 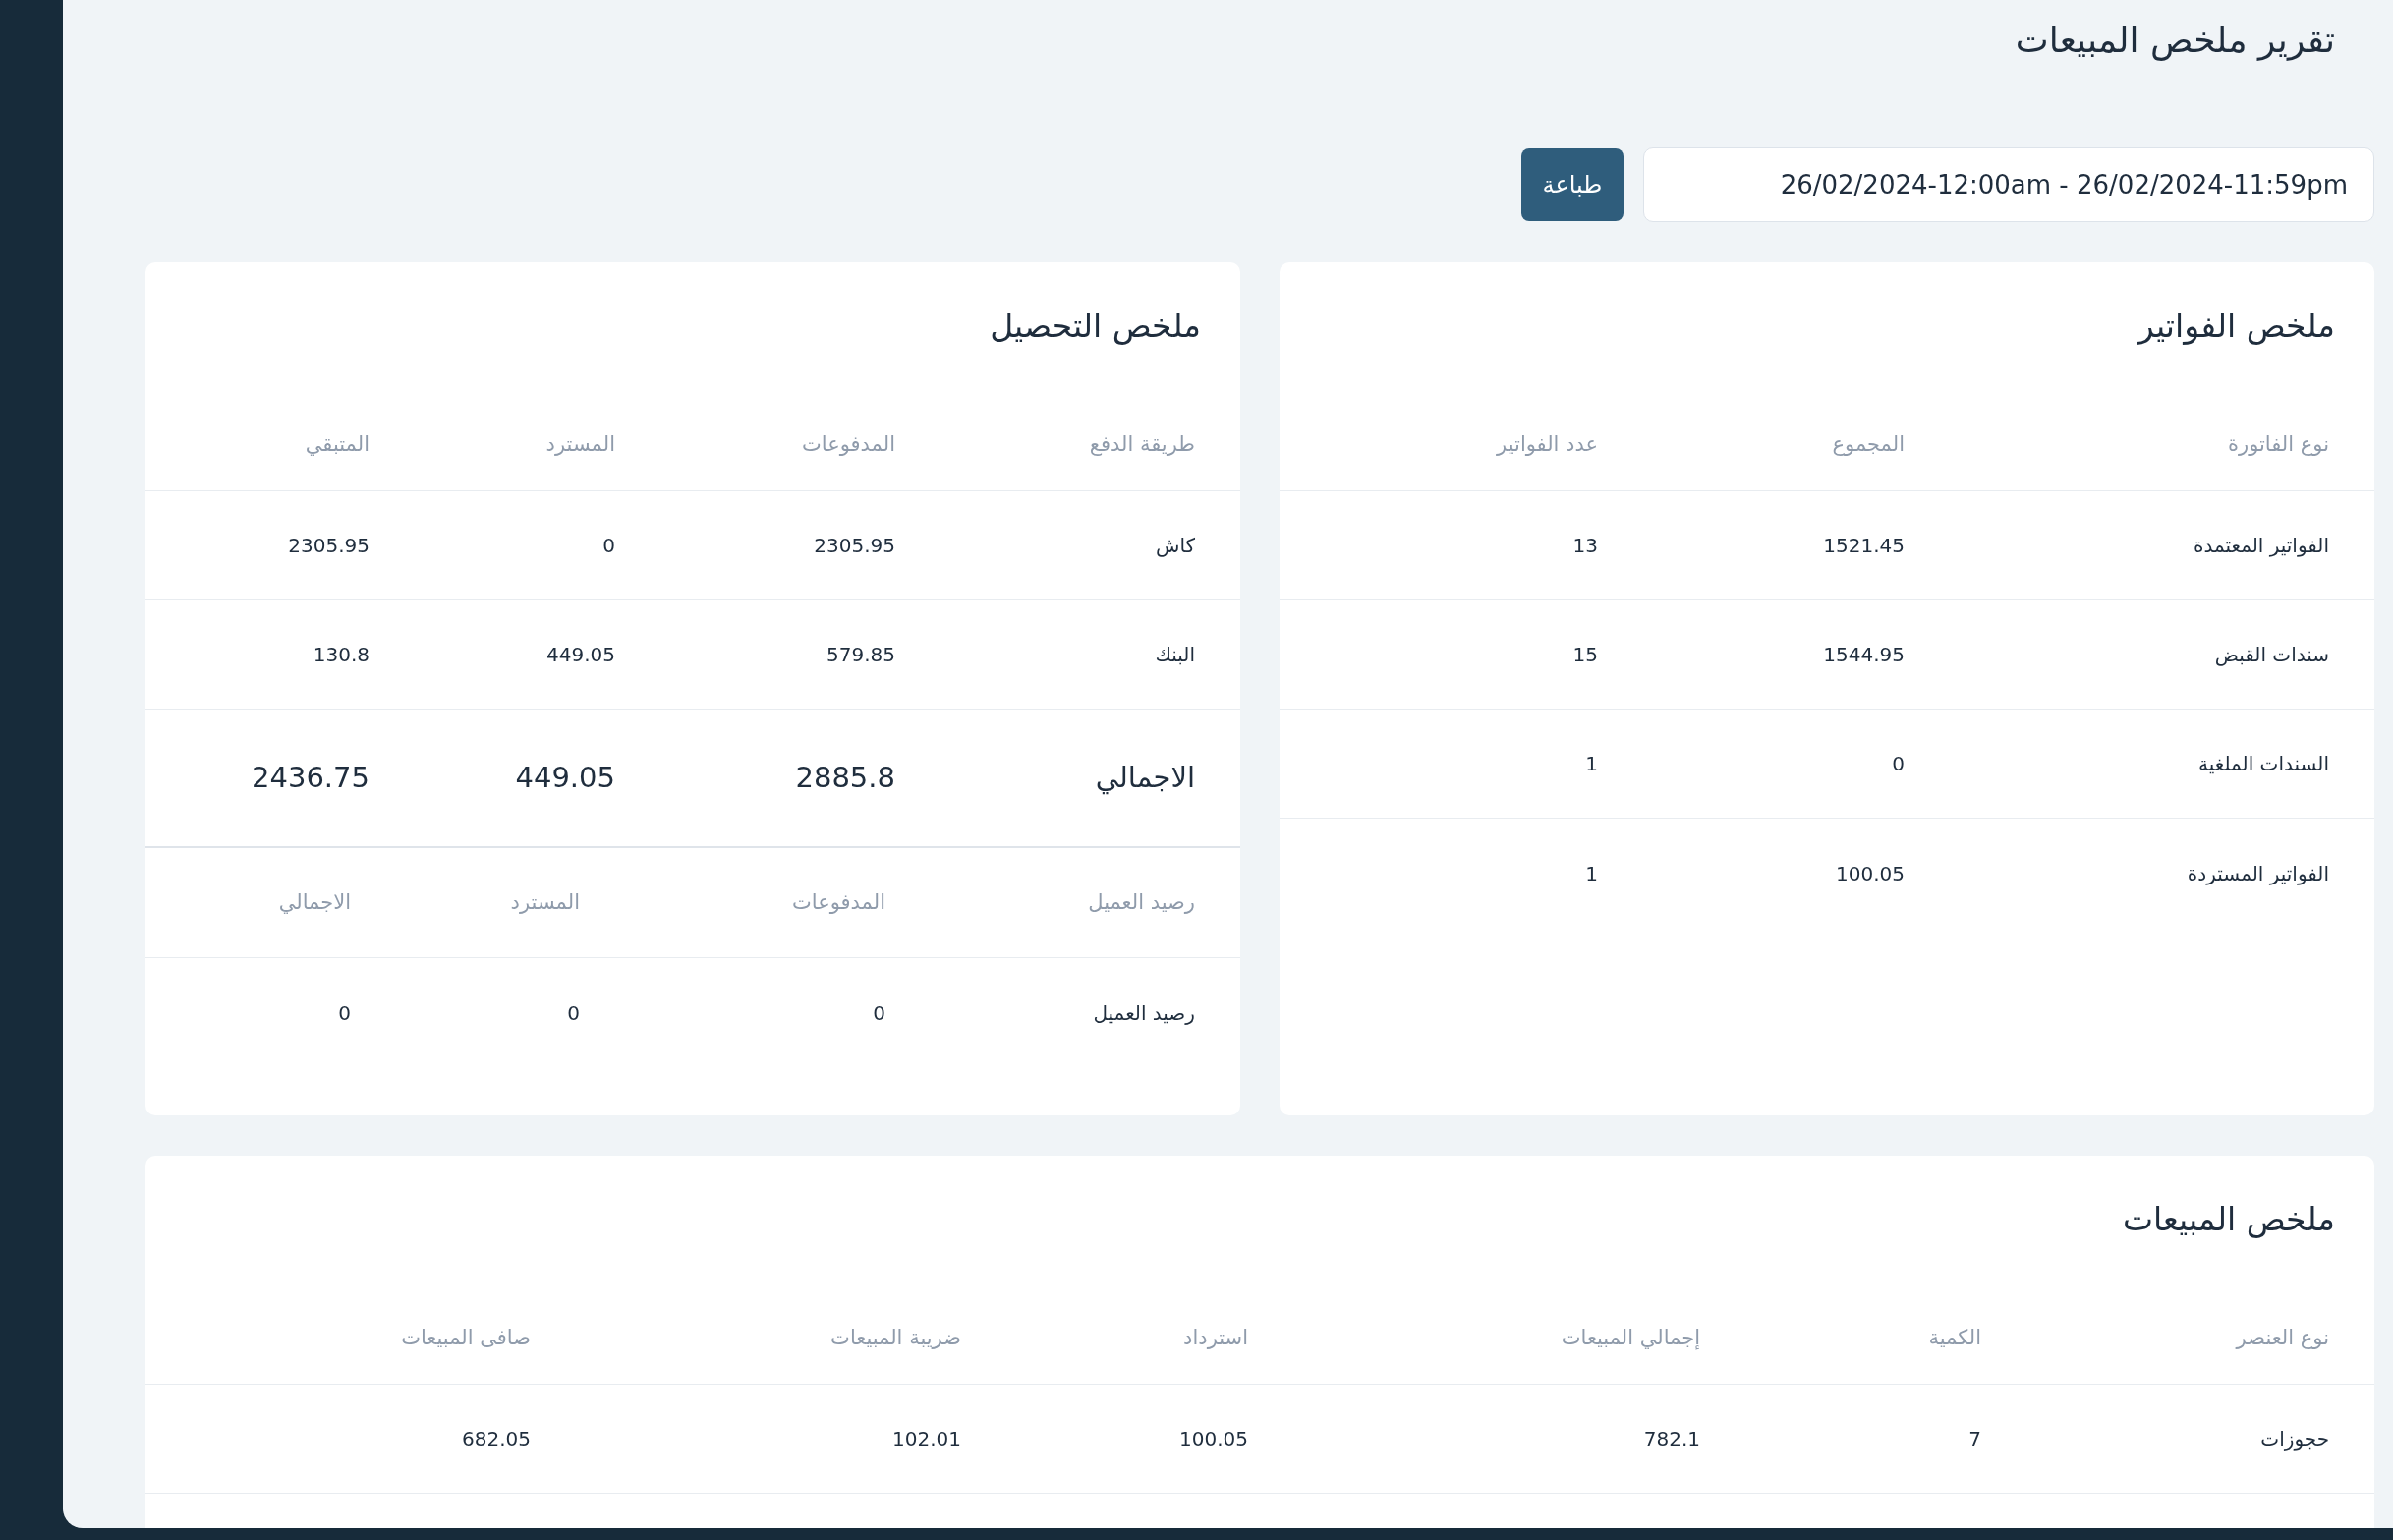 What do you see at coordinates (1175, 654) in the screenshot?
I see `table-cell: البنك` at bounding box center [1175, 654].